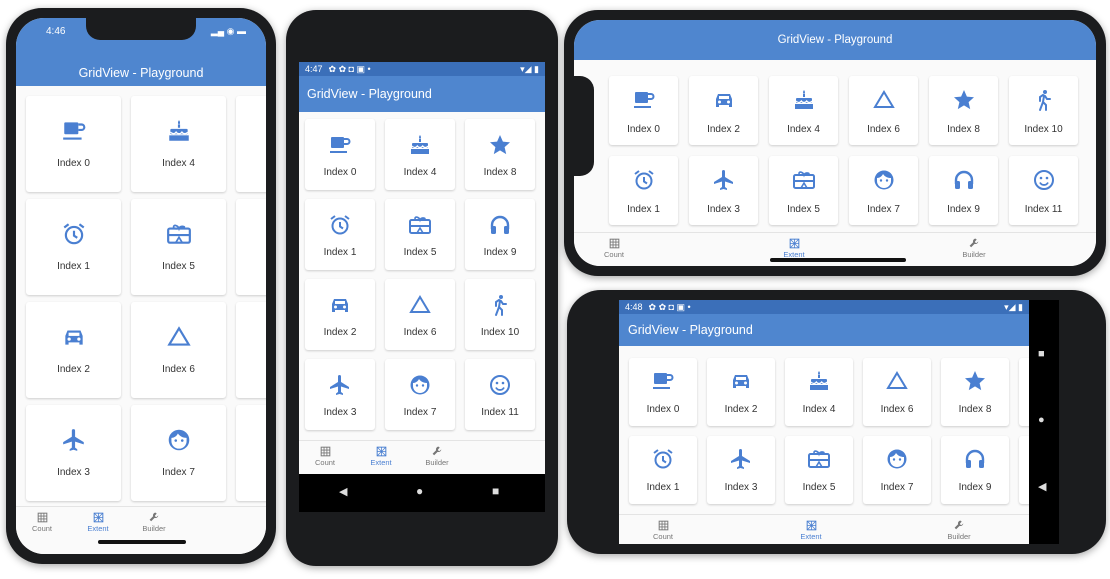 This screenshot has height=579, width=1110. I want to click on nav-label: Extent, so click(811, 536).